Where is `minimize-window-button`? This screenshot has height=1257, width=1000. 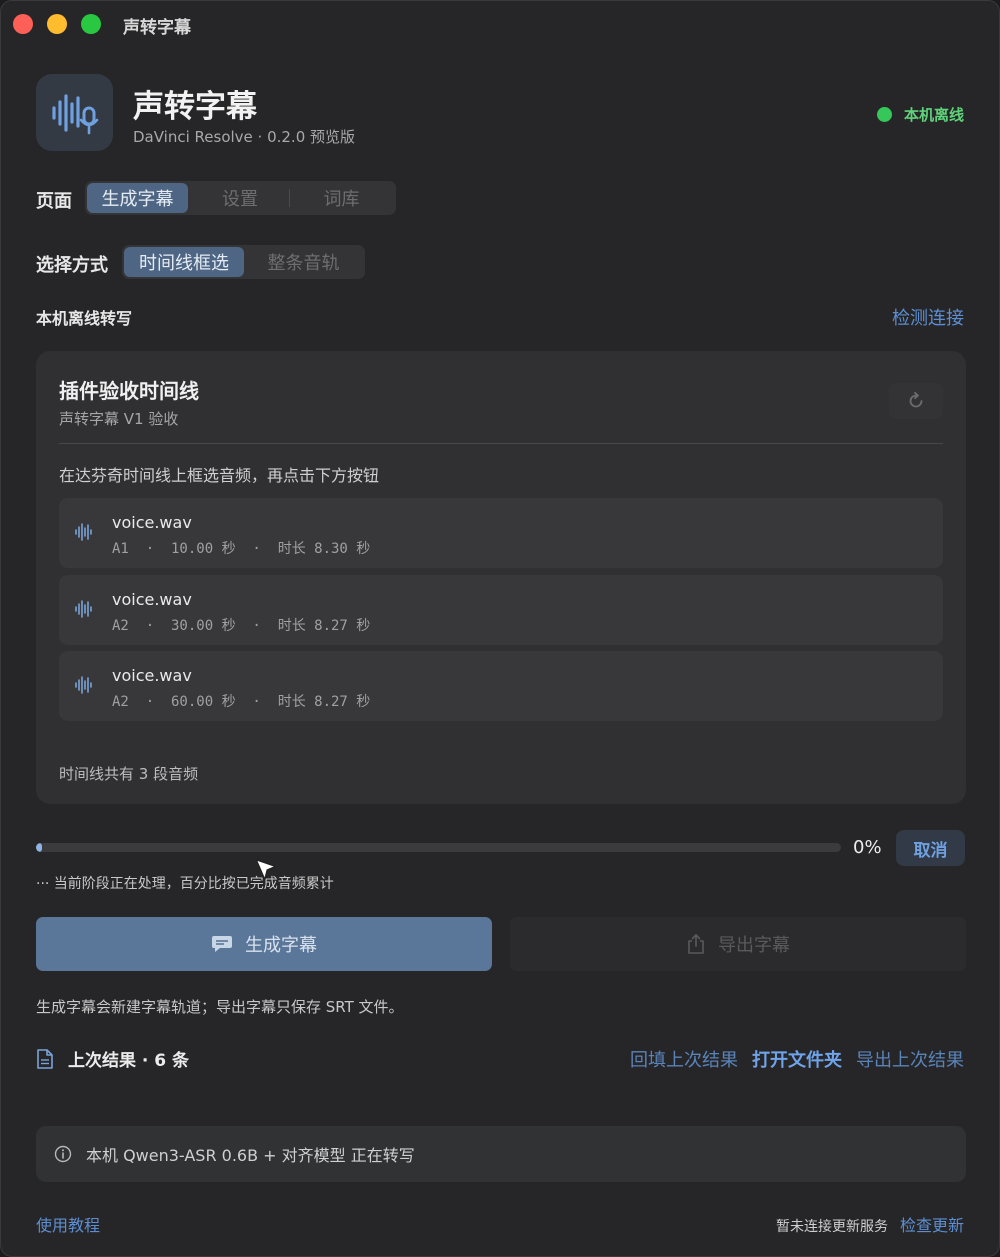
minimize-window-button is located at coordinates (57, 24).